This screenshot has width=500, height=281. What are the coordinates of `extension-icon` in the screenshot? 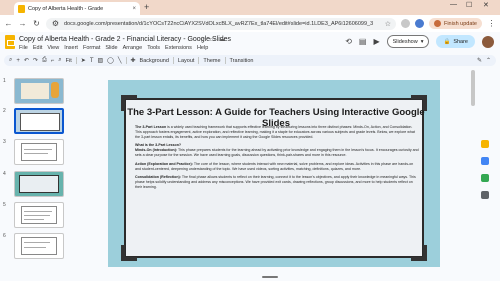 It's located at (405, 23).